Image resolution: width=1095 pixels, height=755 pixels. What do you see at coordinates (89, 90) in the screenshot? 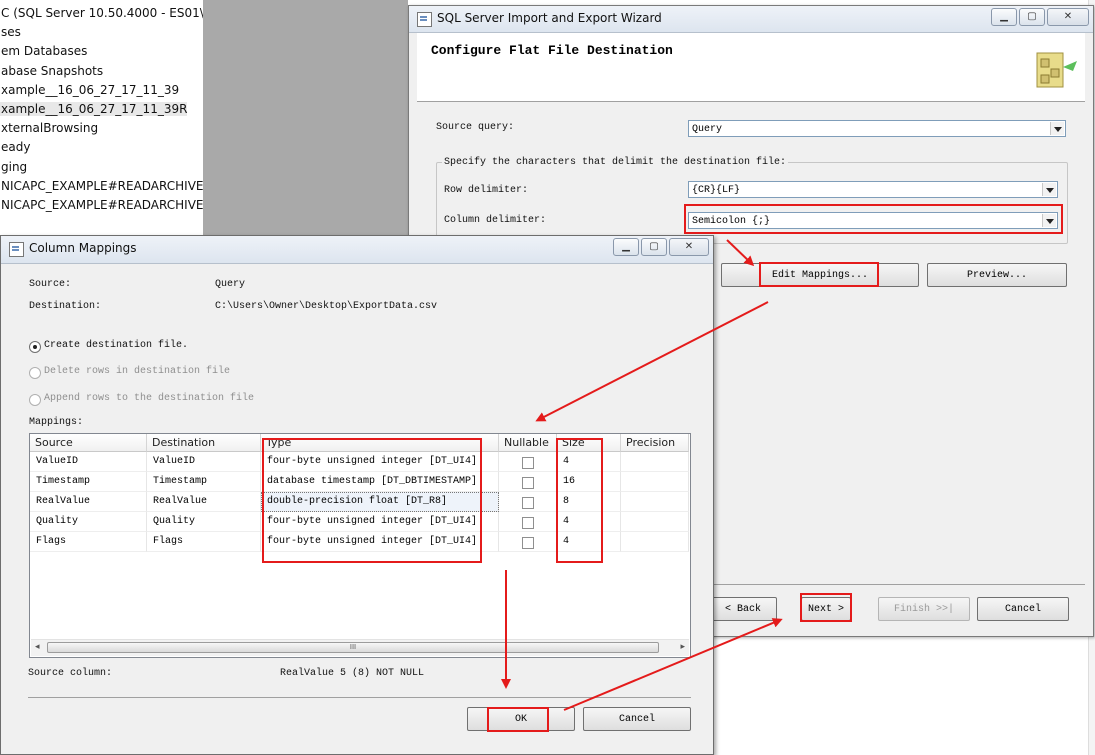
I see `explorer-tree-item: xample__16_06_27_17_11_39` at bounding box center [89, 90].